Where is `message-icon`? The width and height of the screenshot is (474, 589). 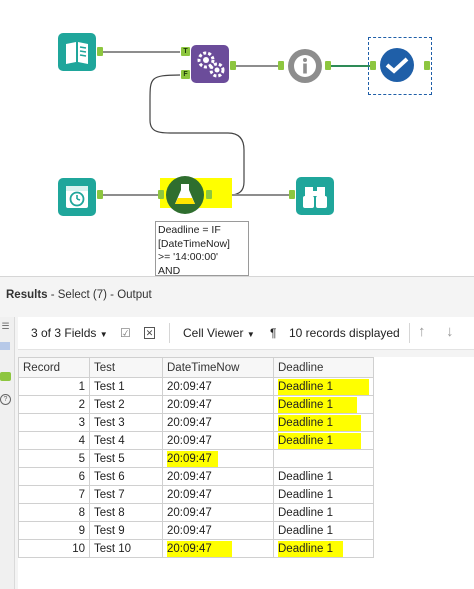 message-icon is located at coordinates (5, 346).